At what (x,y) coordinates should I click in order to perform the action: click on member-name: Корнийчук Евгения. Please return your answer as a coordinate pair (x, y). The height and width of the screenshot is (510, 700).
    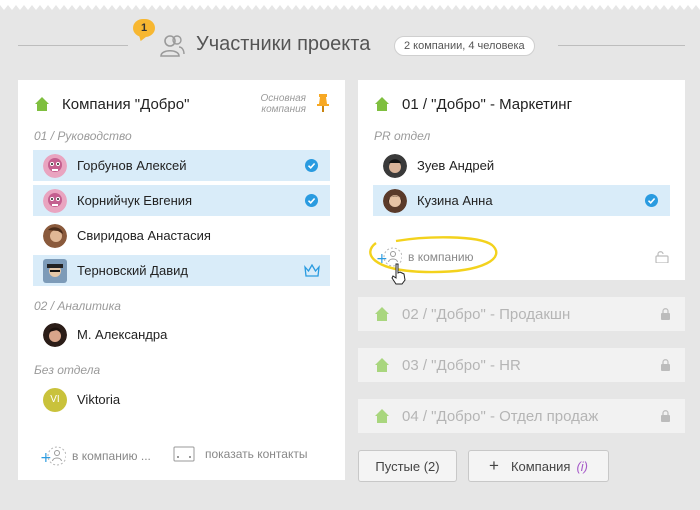
    Looking at the image, I should click on (135, 200).